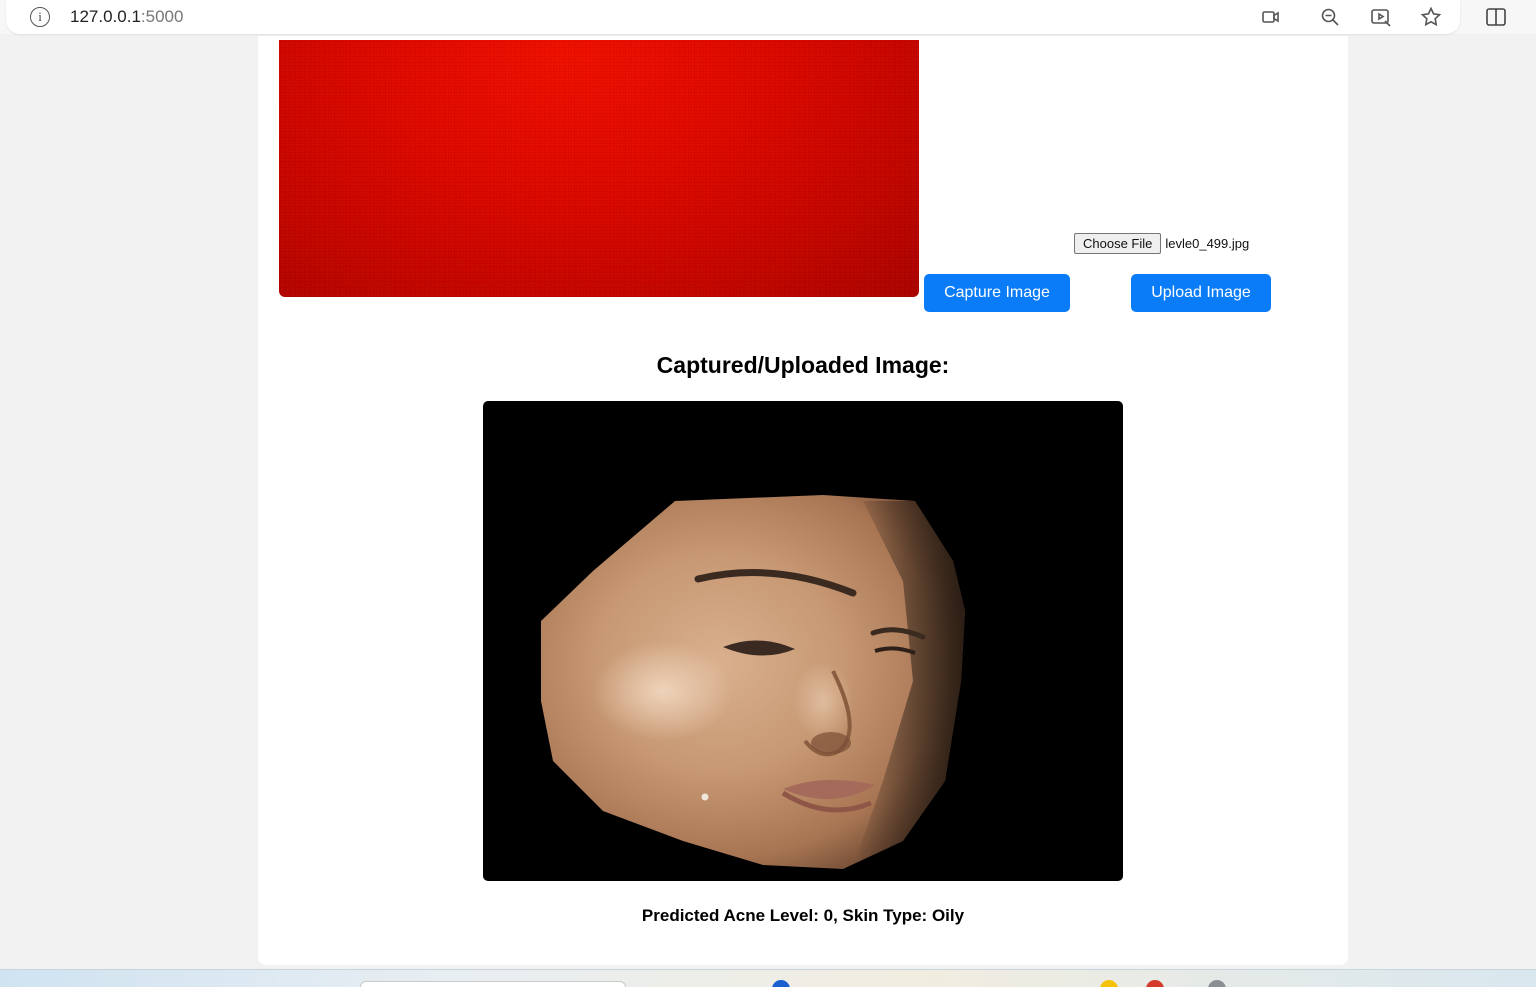  Describe the element at coordinates (105, 16) in the screenshot. I see `url-host: 127.0.0.1` at that location.